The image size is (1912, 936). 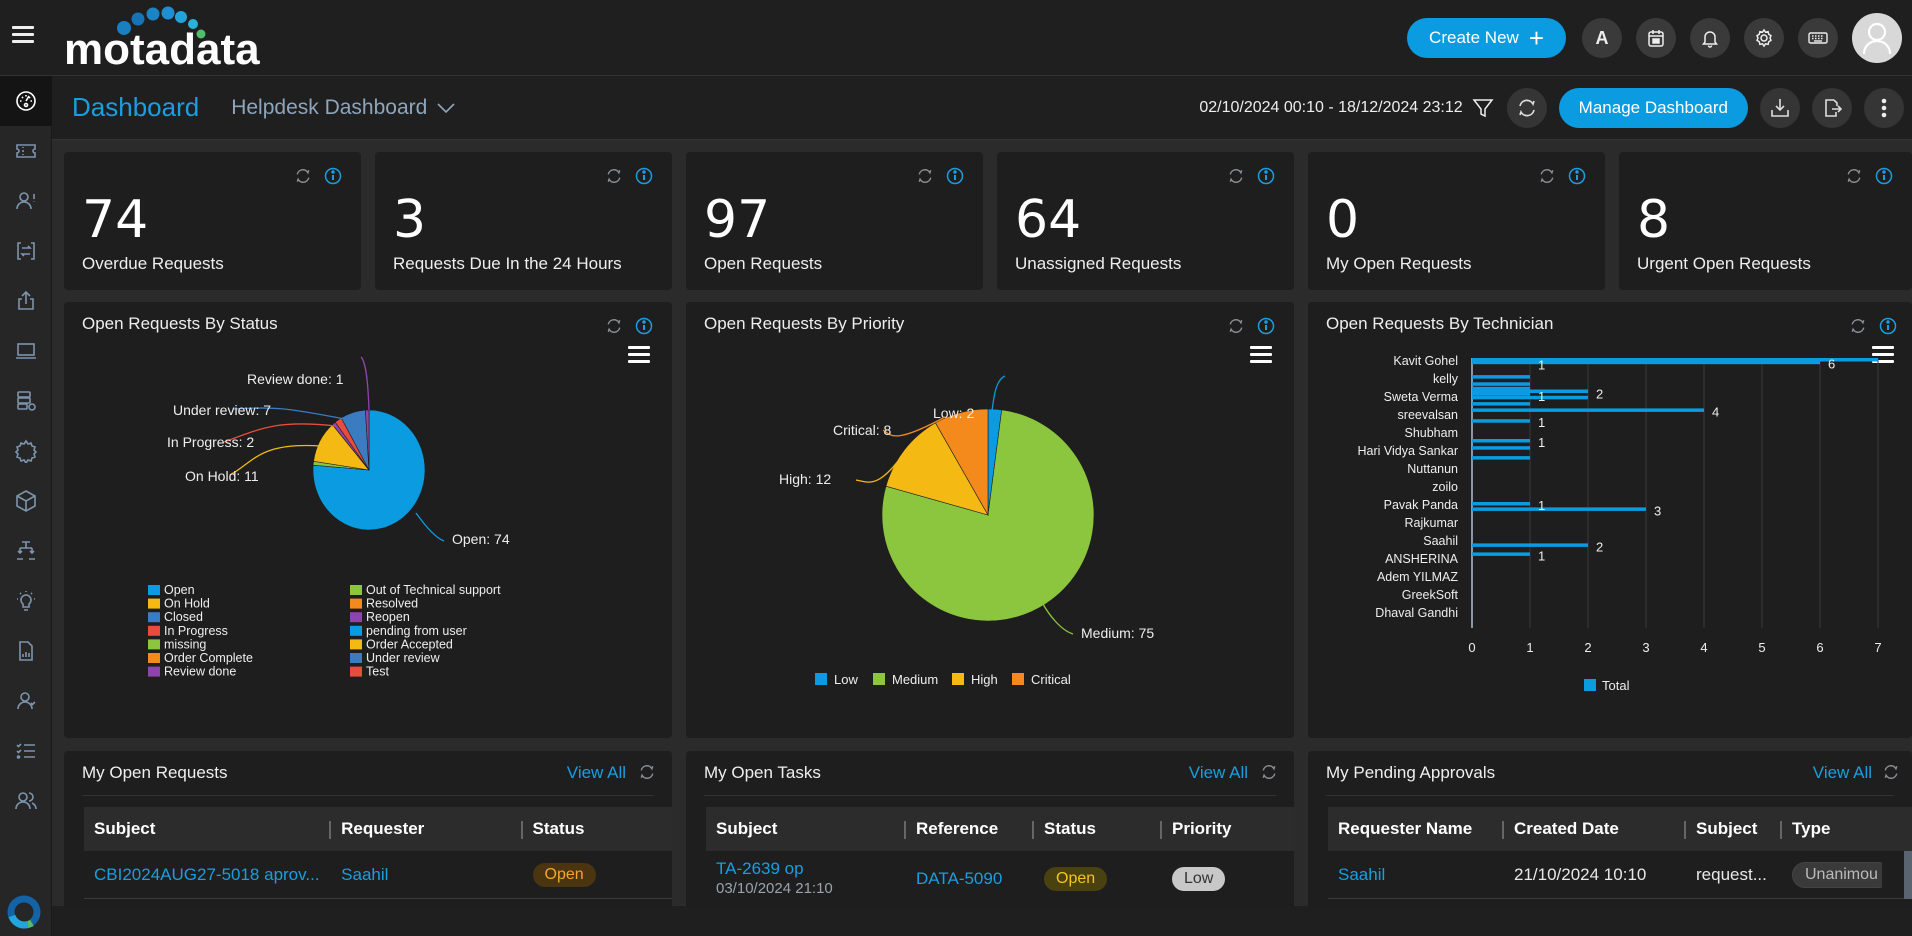 I want to click on sidebar-item-software, so click(x=26, y=501).